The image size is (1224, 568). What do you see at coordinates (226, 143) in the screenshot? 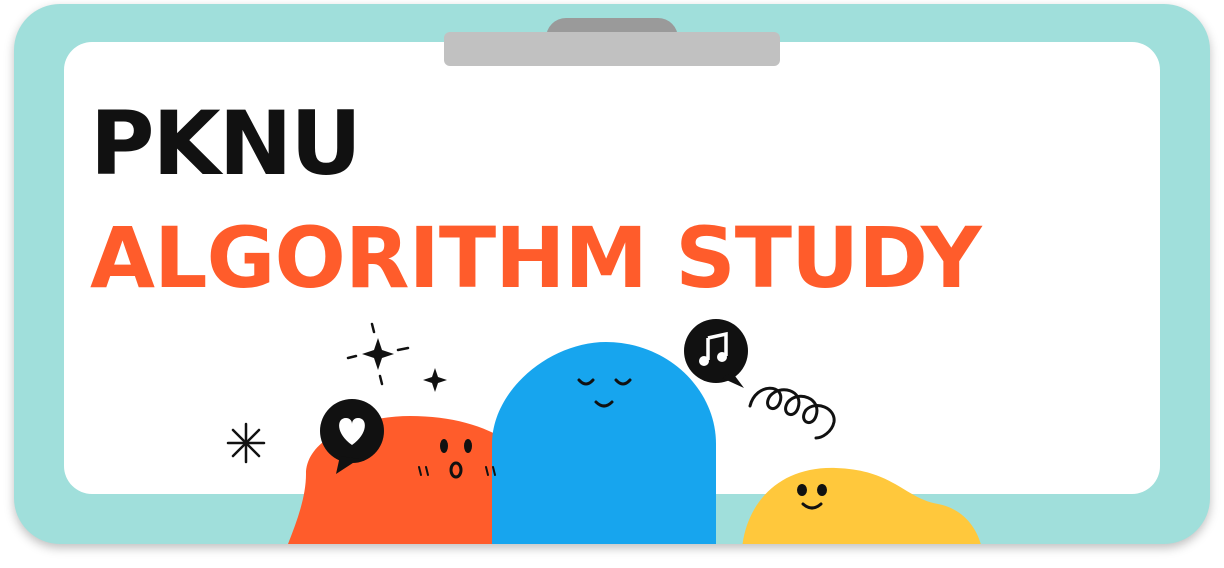
I see `title-pknu: PKNU` at bounding box center [226, 143].